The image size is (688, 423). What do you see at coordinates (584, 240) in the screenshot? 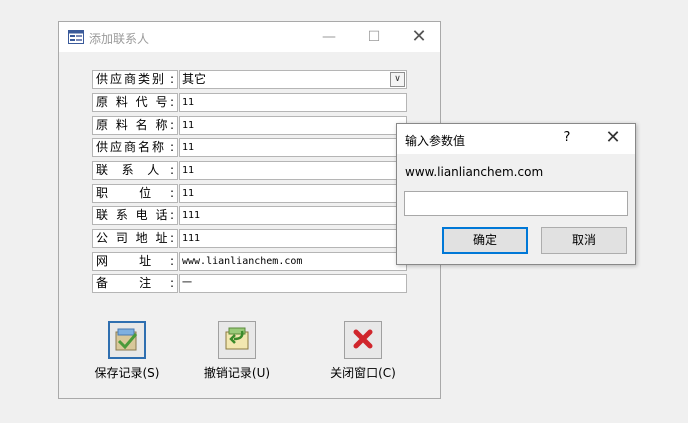
I see `cancel-button: 取消` at bounding box center [584, 240].